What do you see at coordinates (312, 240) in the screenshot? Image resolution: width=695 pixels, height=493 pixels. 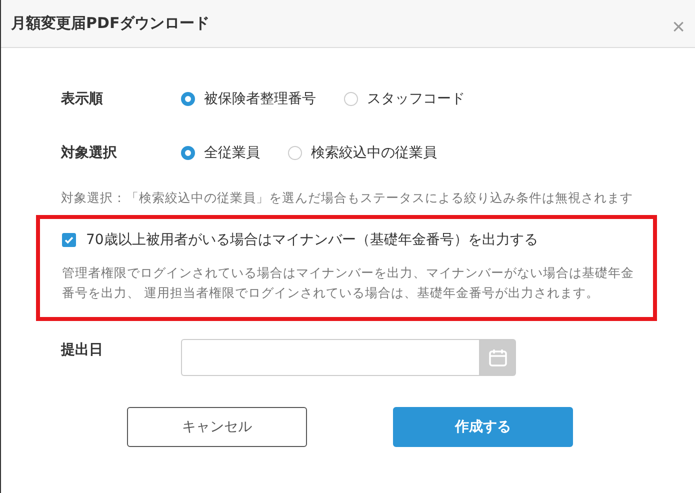 I see `checkbox-label: 70歳以上被用者がいる場合はマイナンバー（基礎年金番号）を出力する` at bounding box center [312, 240].